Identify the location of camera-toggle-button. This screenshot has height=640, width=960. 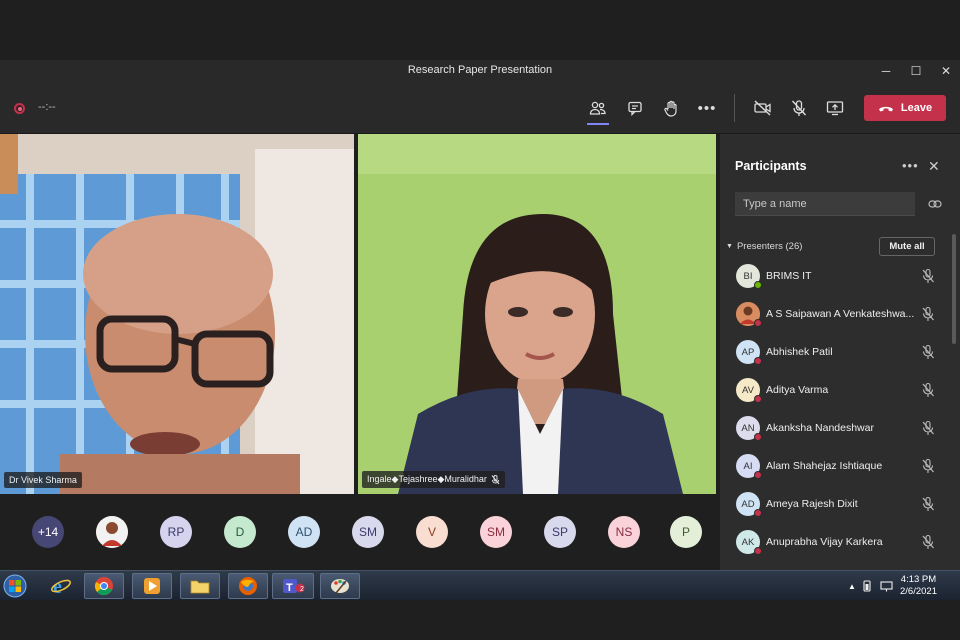
(763, 108).